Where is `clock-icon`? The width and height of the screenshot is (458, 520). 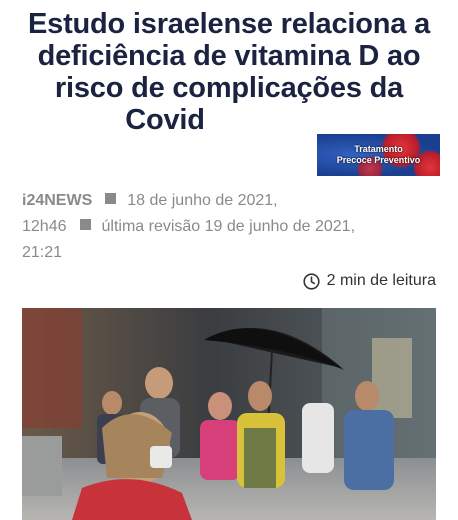 clock-icon is located at coordinates (311, 281).